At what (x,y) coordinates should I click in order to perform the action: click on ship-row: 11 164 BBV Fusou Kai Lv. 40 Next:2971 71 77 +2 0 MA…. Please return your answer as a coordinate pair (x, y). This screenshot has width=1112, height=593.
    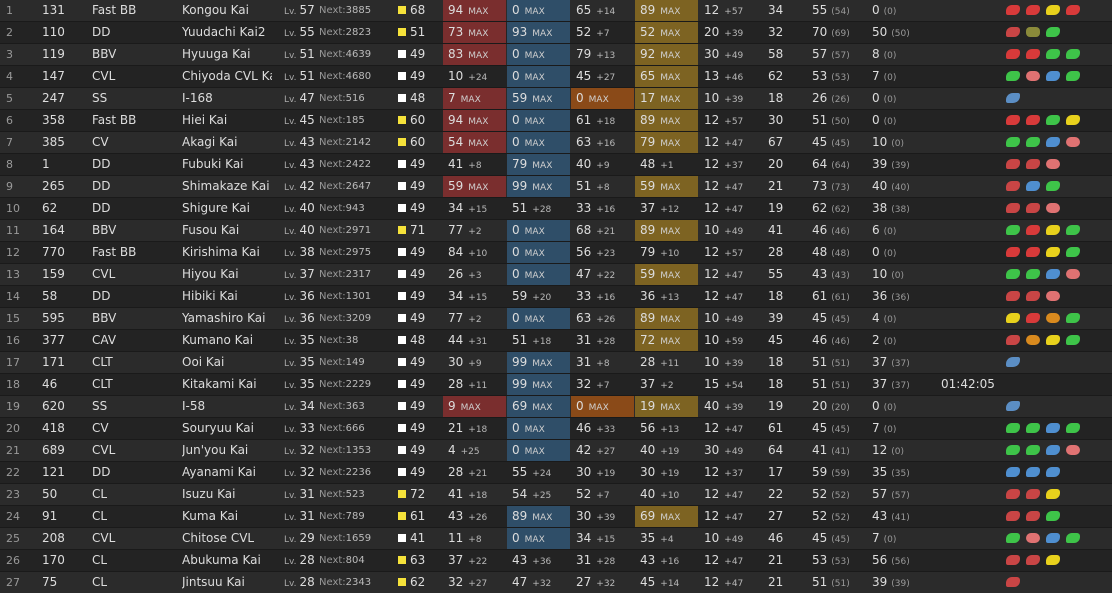
    Looking at the image, I should click on (556, 231).